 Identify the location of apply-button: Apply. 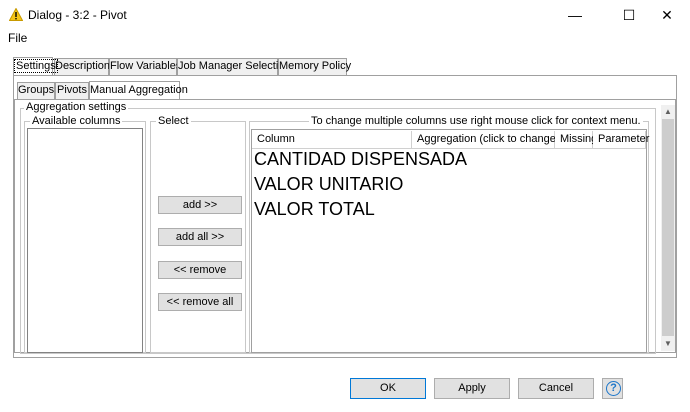
(472, 388).